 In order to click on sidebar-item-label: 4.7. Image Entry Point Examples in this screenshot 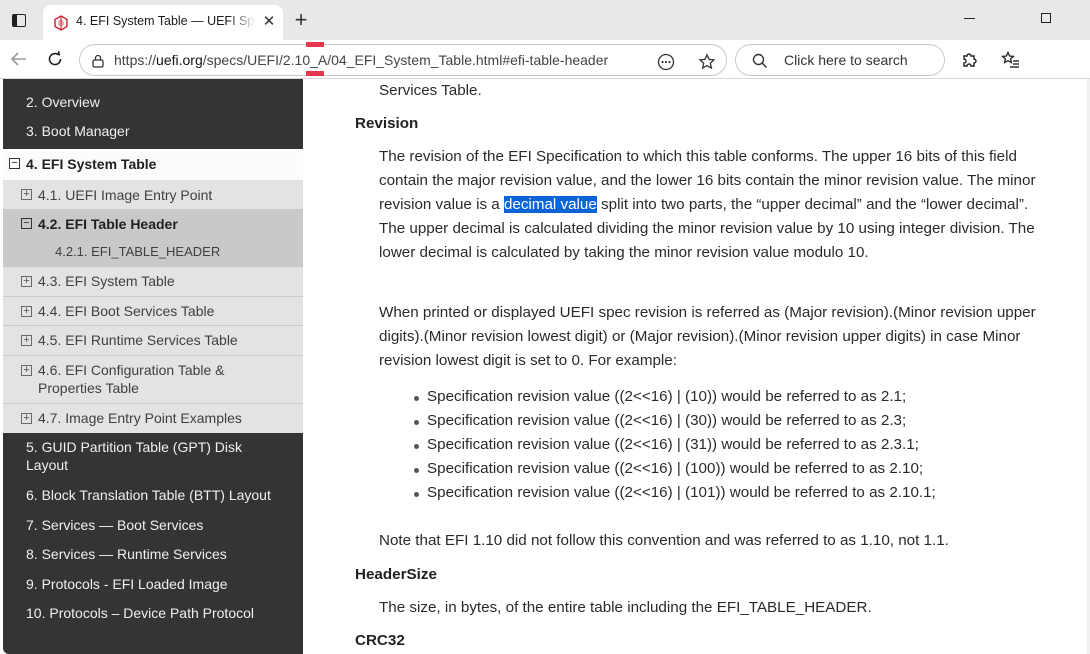, I will do `click(140, 418)`.